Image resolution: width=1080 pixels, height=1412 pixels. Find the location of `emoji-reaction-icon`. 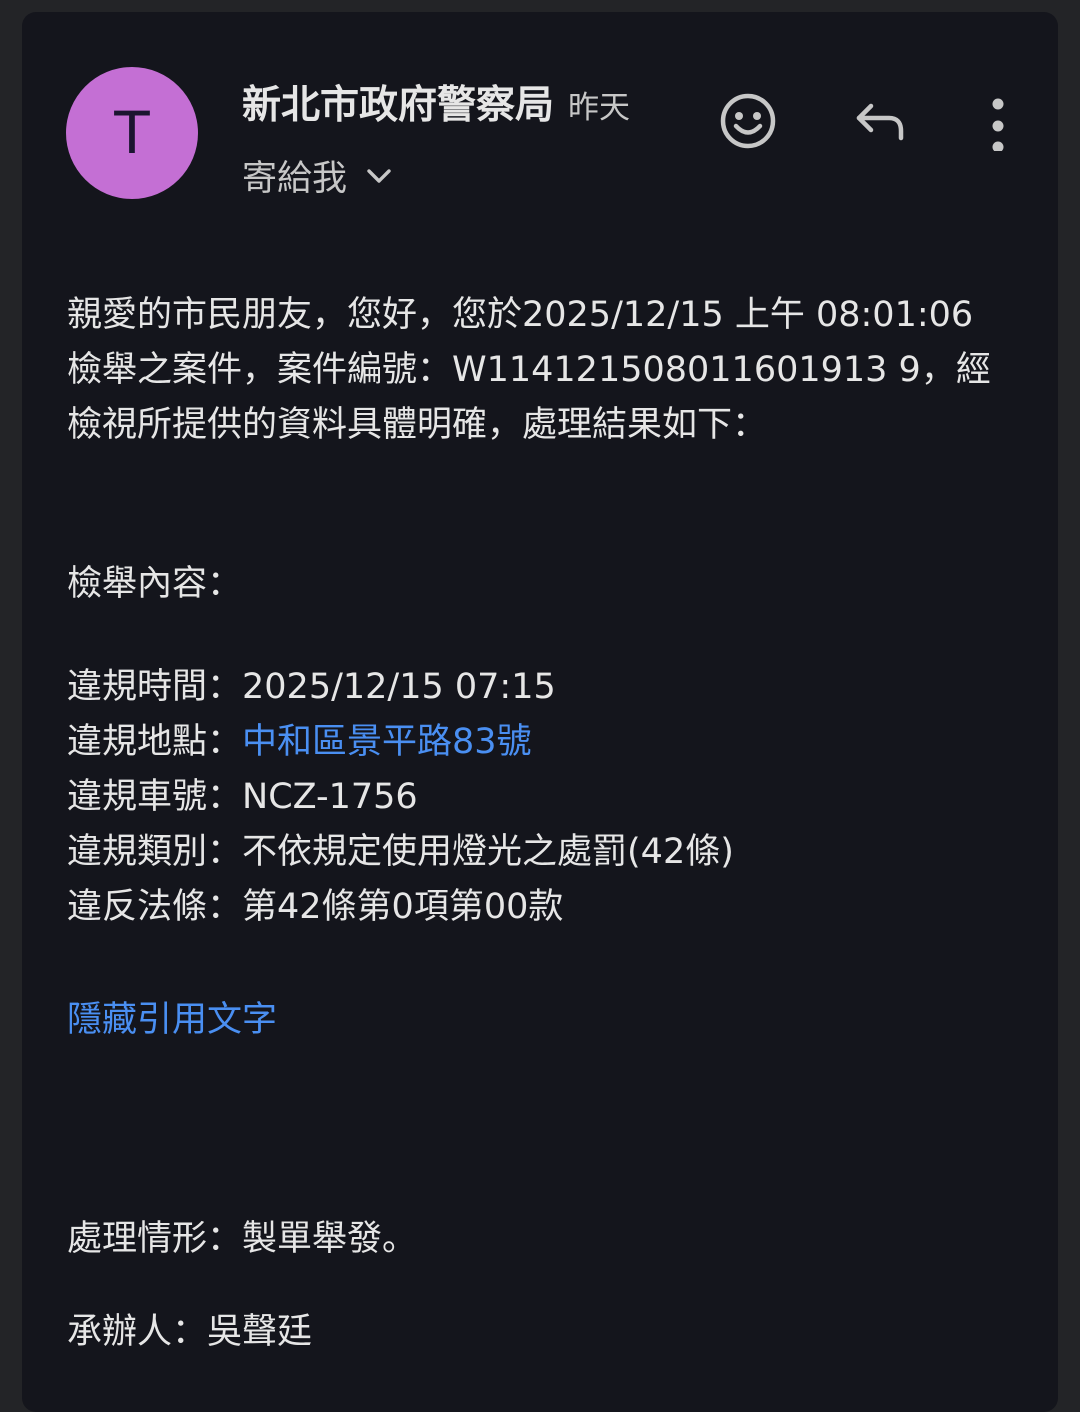

emoji-reaction-icon is located at coordinates (748, 123).